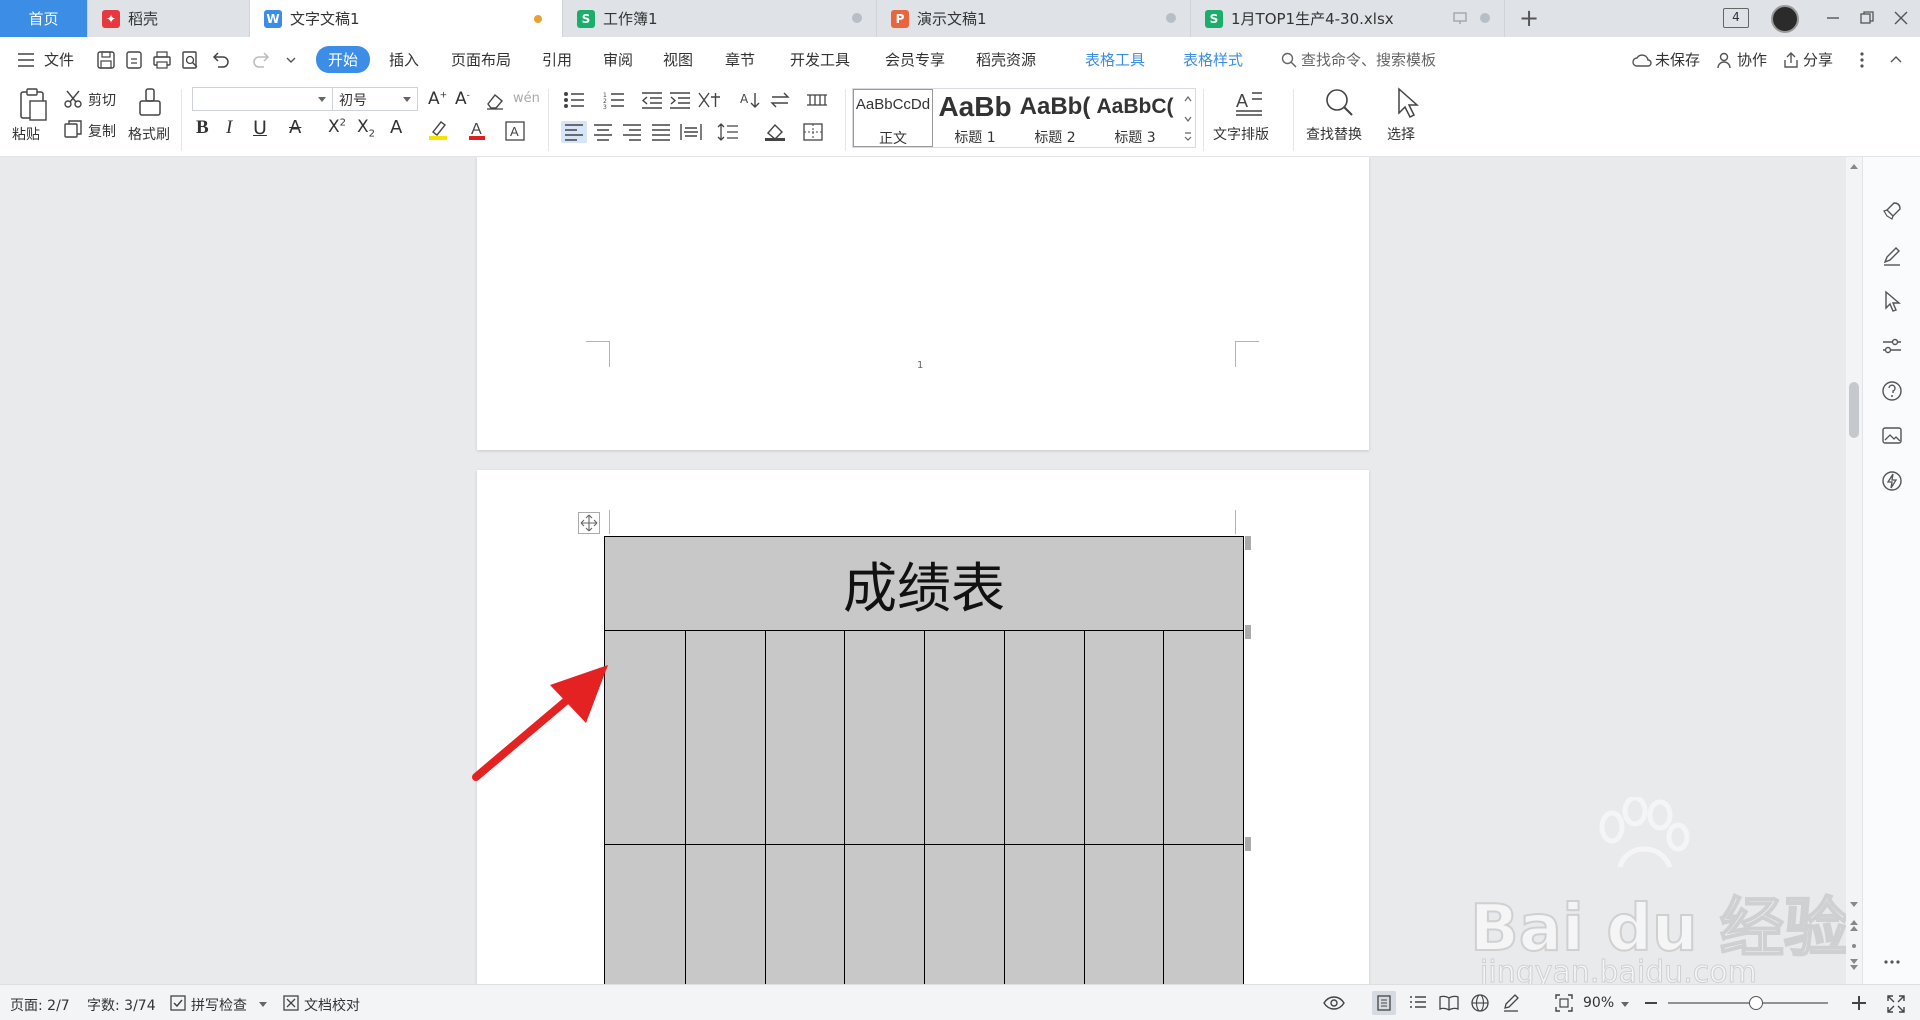 This screenshot has width=1920, height=1020. What do you see at coordinates (1854, 410) in the screenshot?
I see `scrollbar-thumb` at bounding box center [1854, 410].